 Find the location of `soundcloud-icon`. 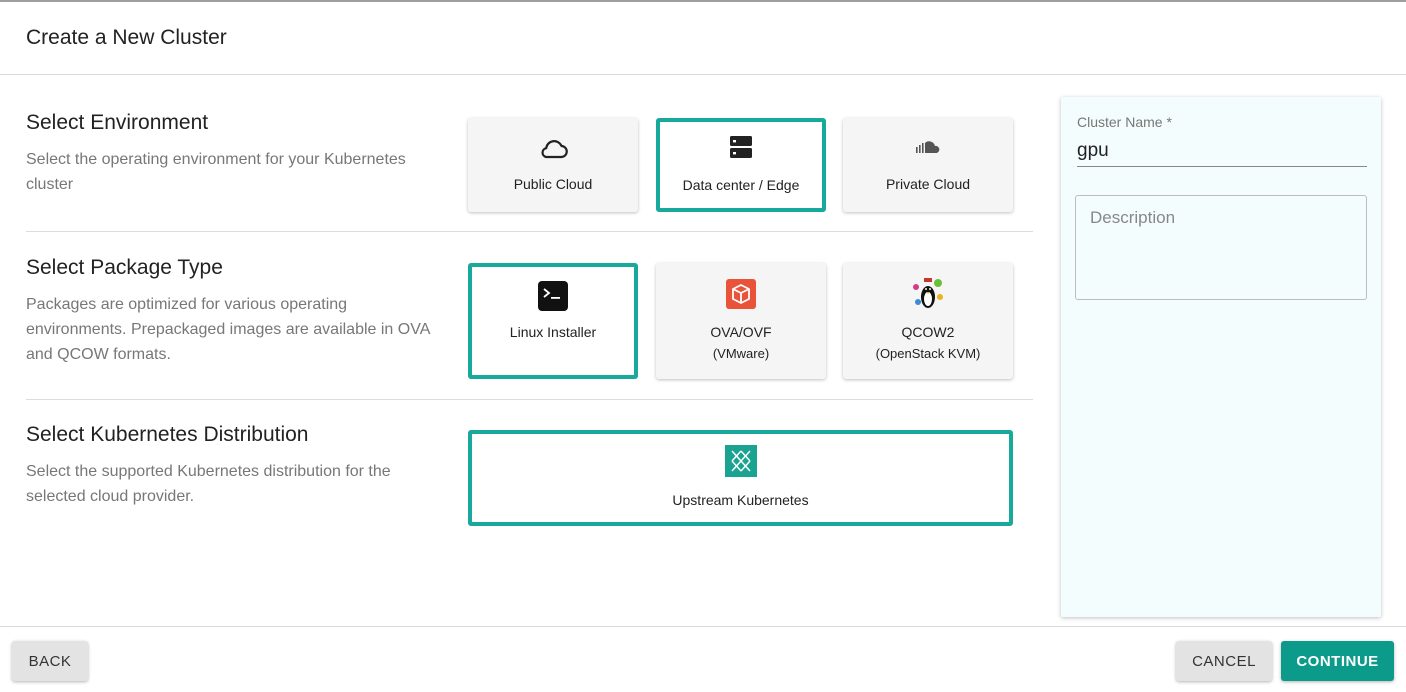

soundcloud-icon is located at coordinates (928, 149).